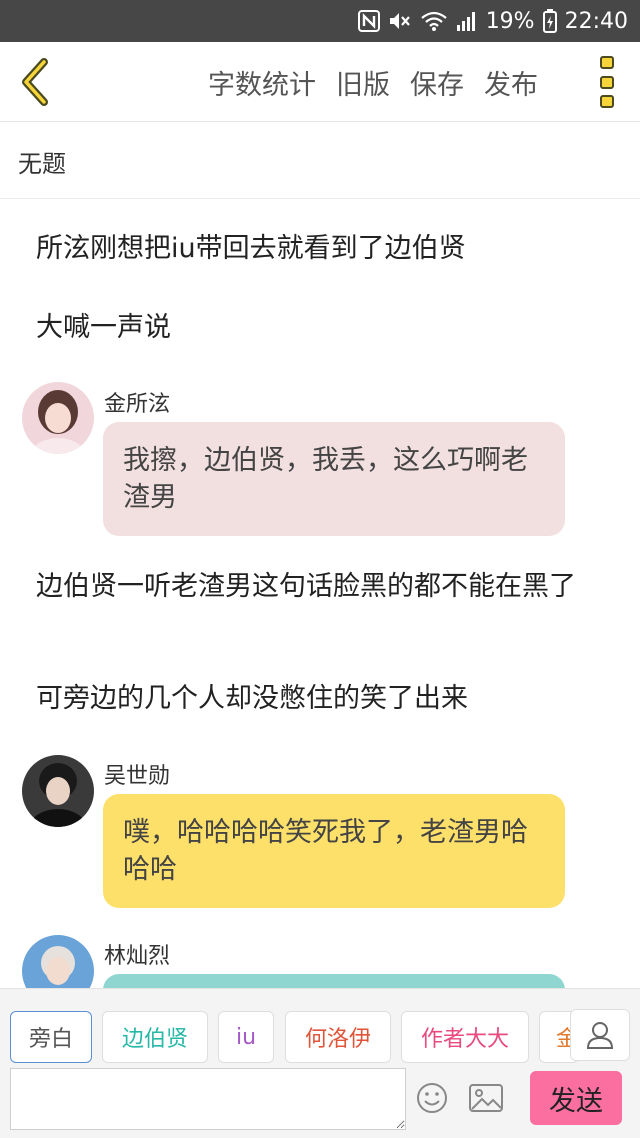  What do you see at coordinates (434, 21) in the screenshot?
I see `wifi-icon` at bounding box center [434, 21].